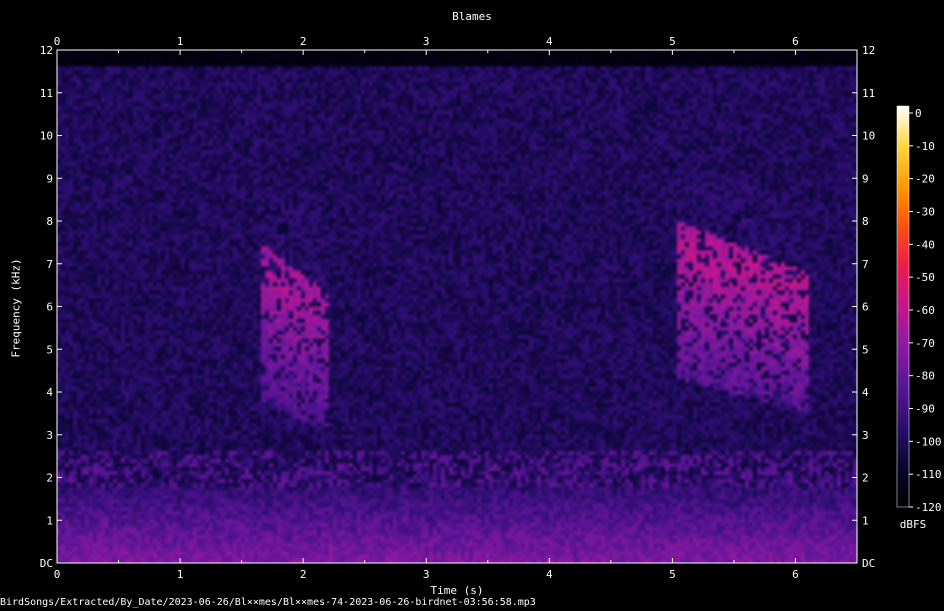 This screenshot has width=944, height=611. I want to click on x-tick-label-bottom: 1, so click(180, 574).